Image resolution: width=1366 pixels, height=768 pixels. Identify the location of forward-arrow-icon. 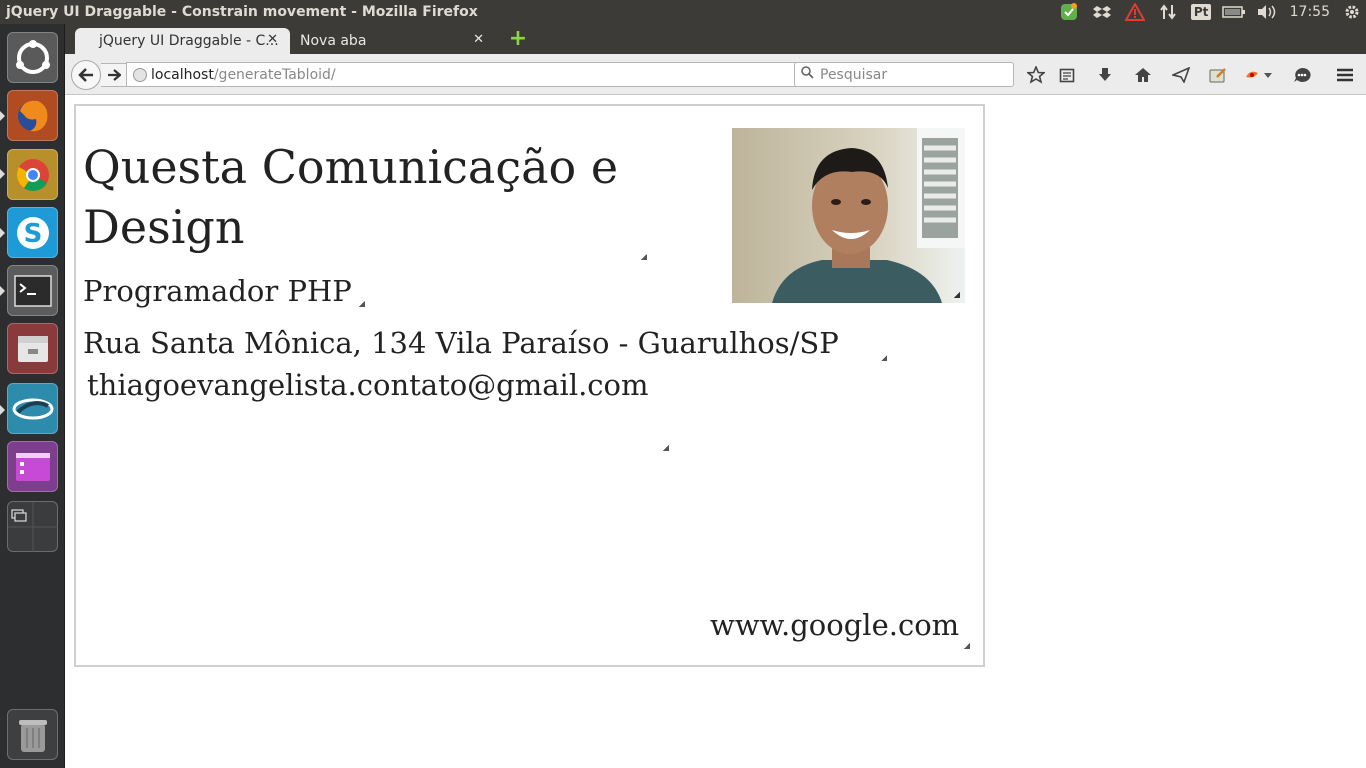
(114, 75).